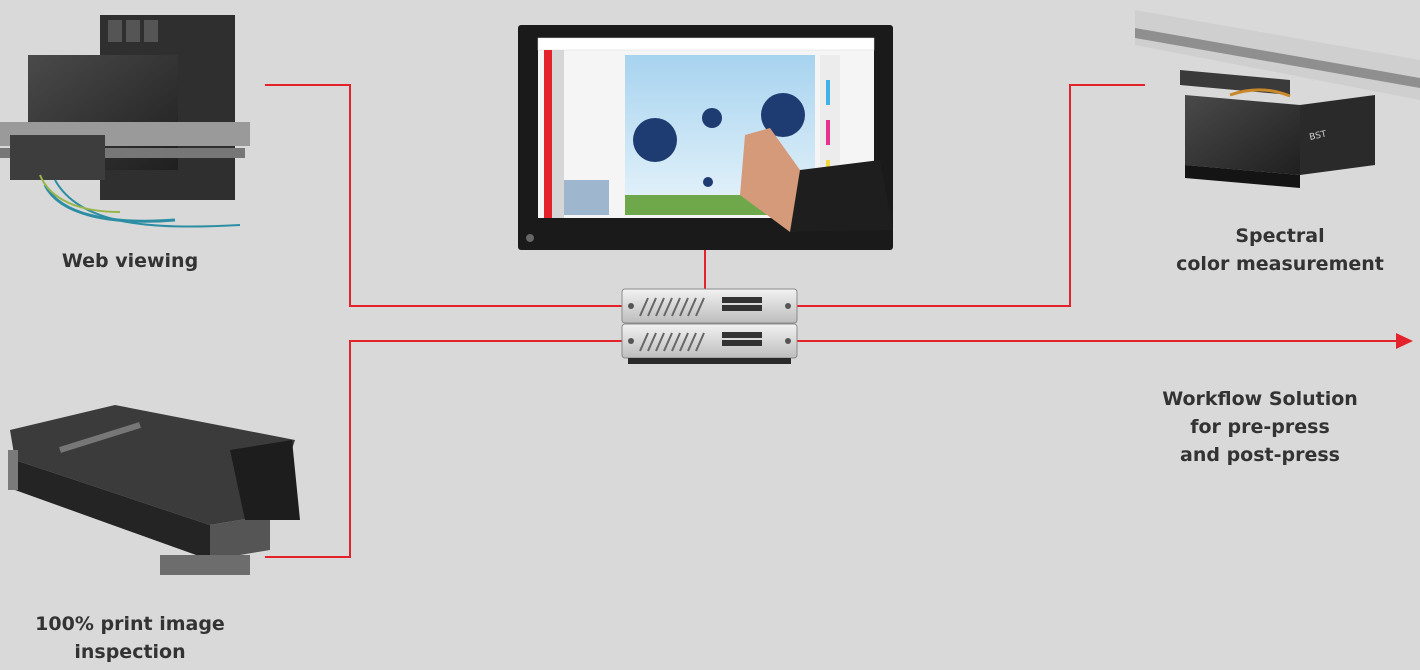 Image resolution: width=1420 pixels, height=670 pixels. Describe the element at coordinates (709, 326) in the screenshot. I see `rack-server-icon` at that location.